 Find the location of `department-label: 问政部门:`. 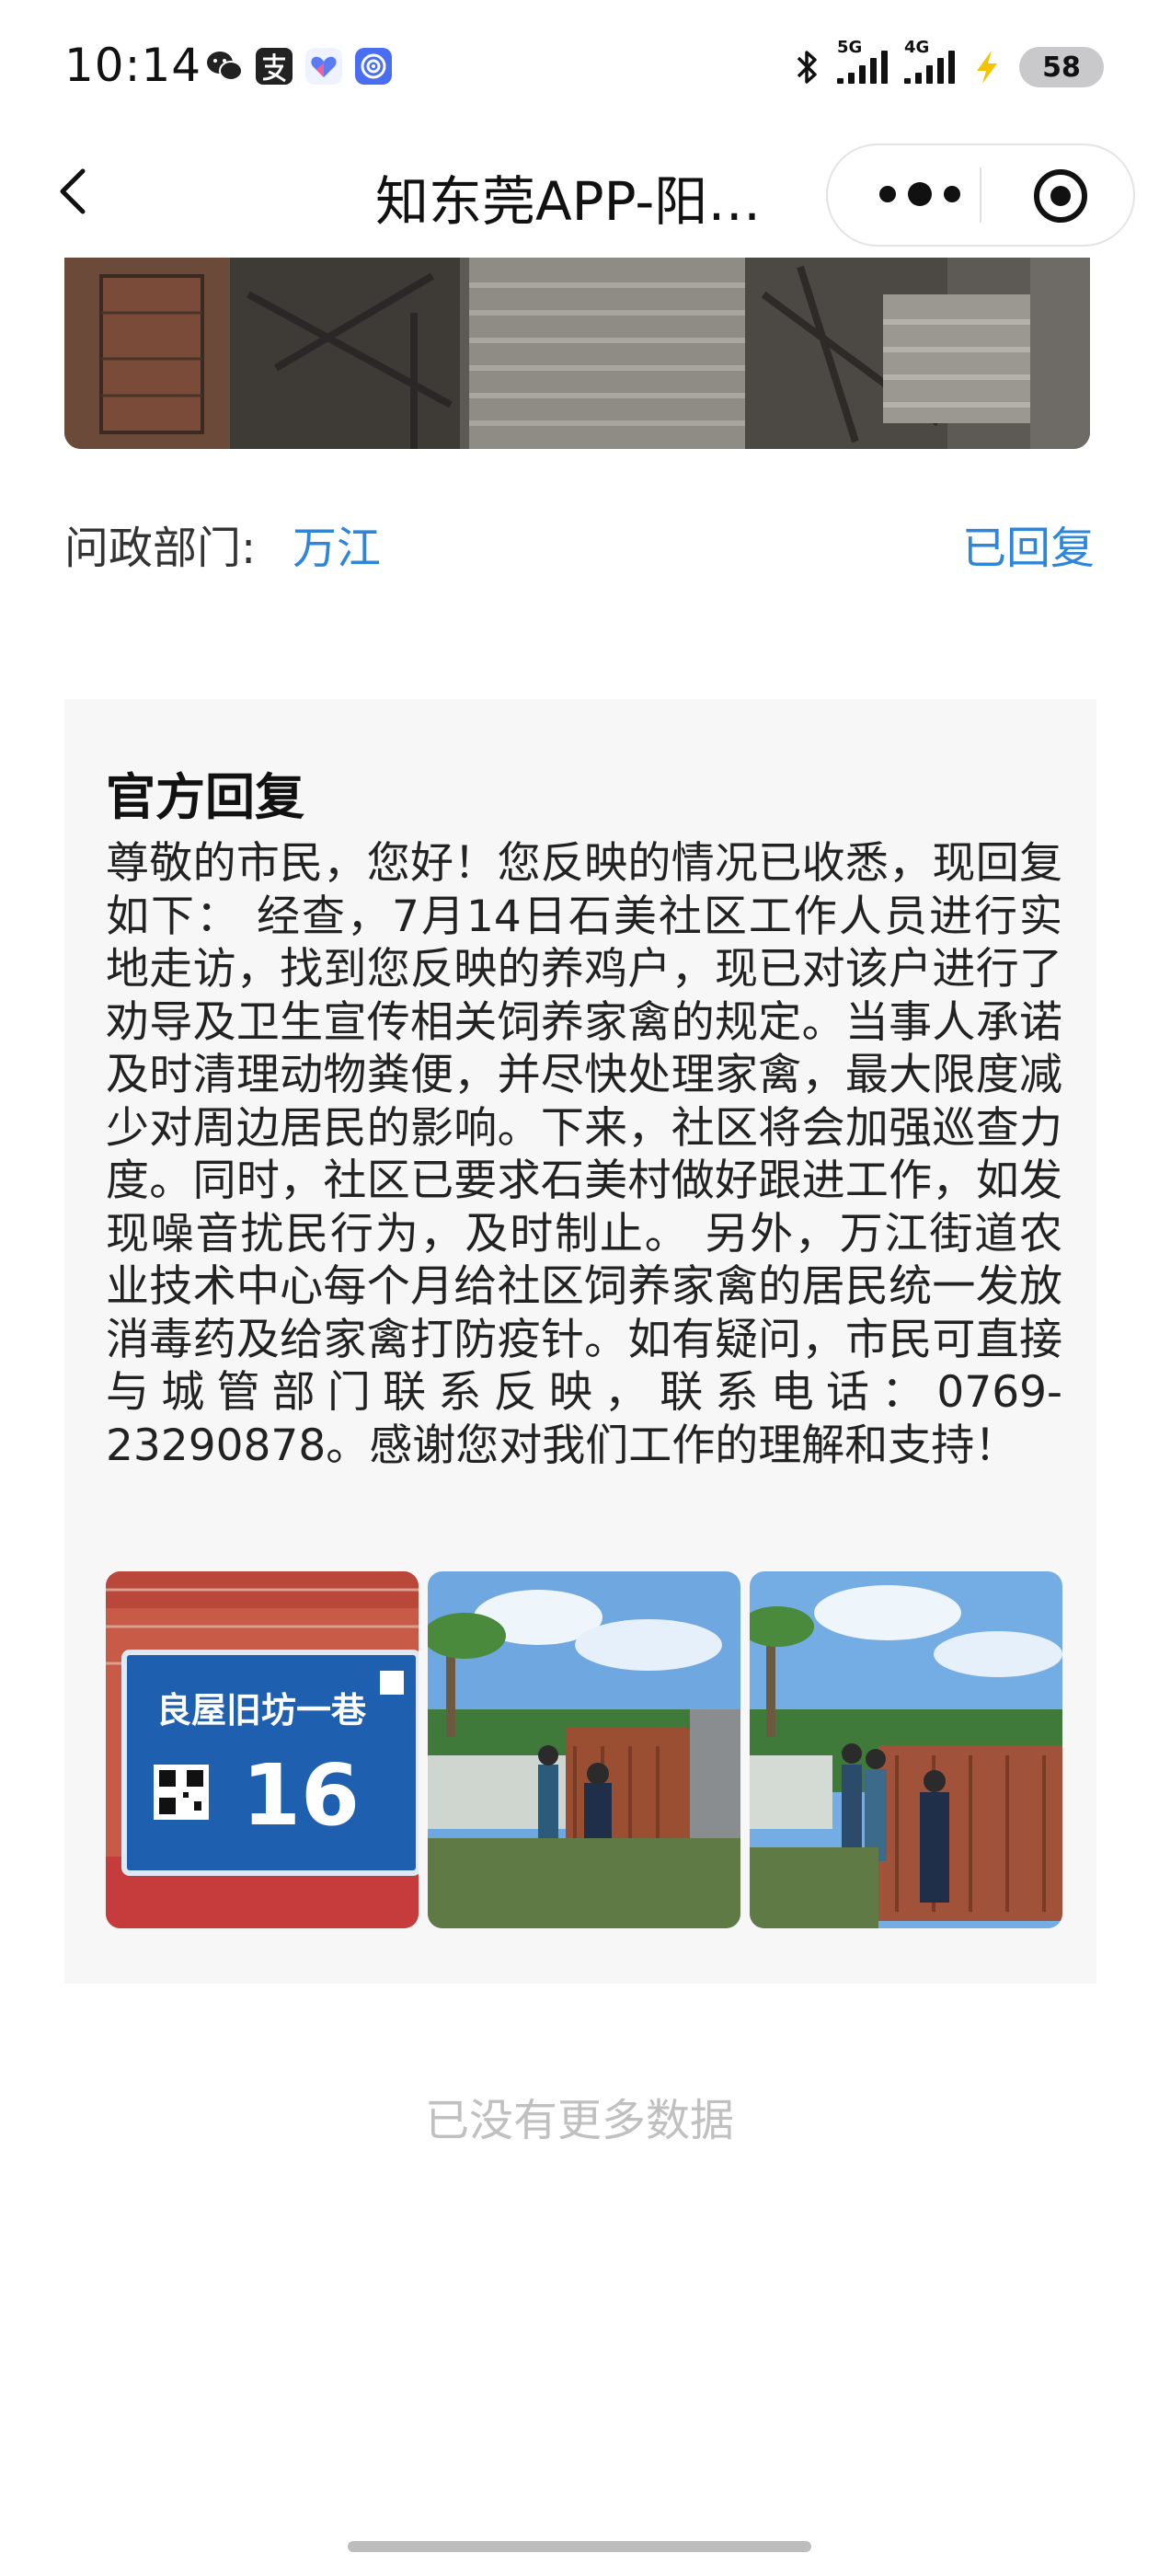

department-label: 问政部门: is located at coordinates (160, 548).